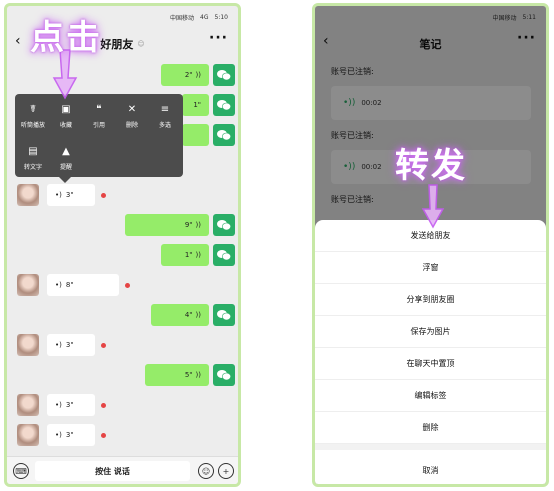  Describe the element at coordinates (165, 116) in the screenshot. I see `menu-item-multiselect: ≡ 多选` at that location.